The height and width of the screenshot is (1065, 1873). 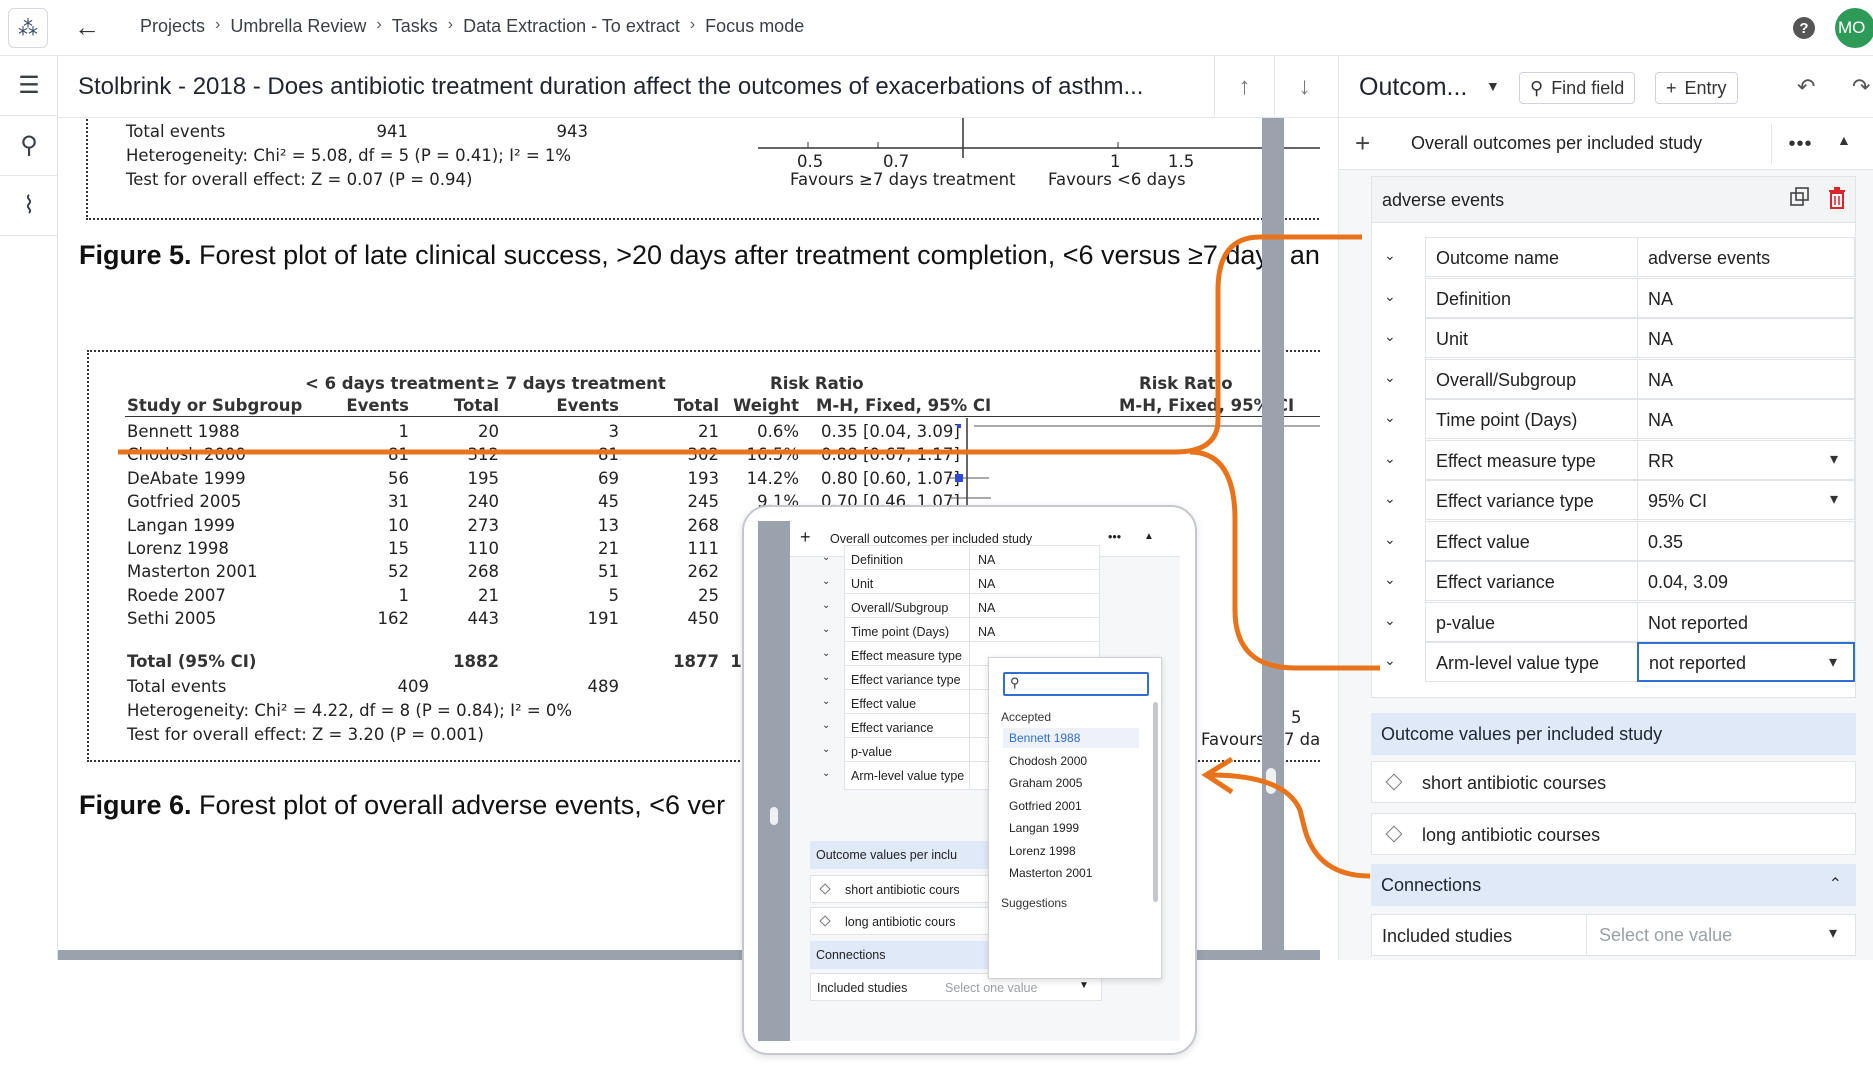 I want to click on field-input: 0.04, 3.09, so click(x=1746, y=581).